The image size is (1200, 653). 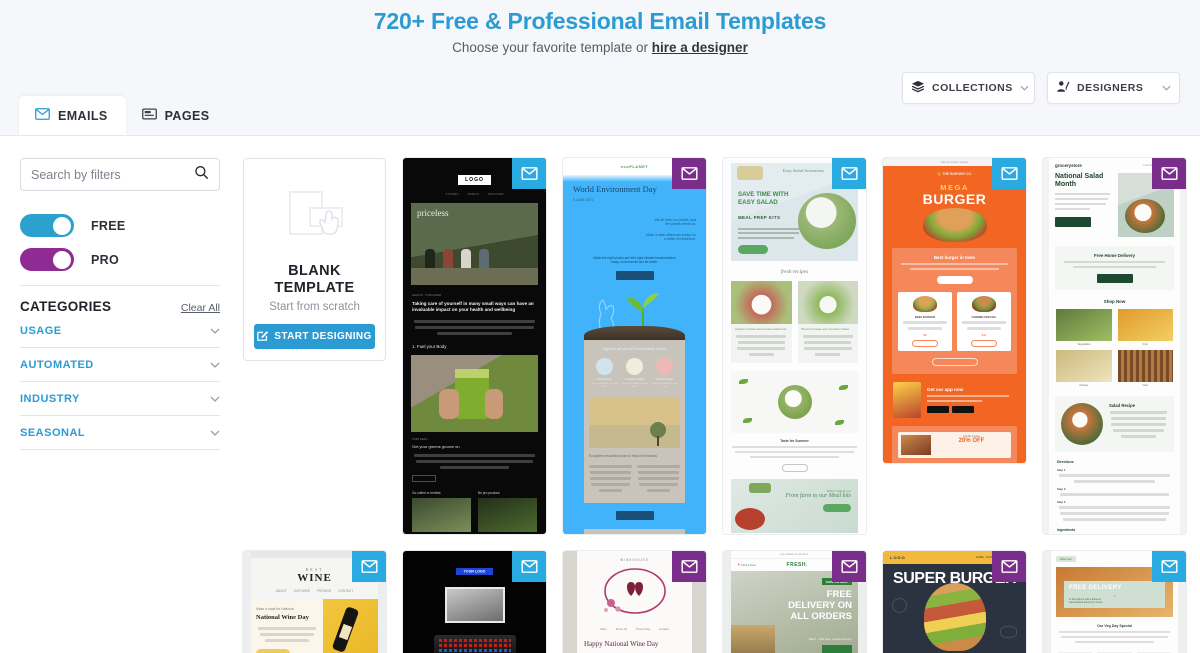 I want to click on template-banner: From farm to our Meal kits, so click(x=818, y=496).